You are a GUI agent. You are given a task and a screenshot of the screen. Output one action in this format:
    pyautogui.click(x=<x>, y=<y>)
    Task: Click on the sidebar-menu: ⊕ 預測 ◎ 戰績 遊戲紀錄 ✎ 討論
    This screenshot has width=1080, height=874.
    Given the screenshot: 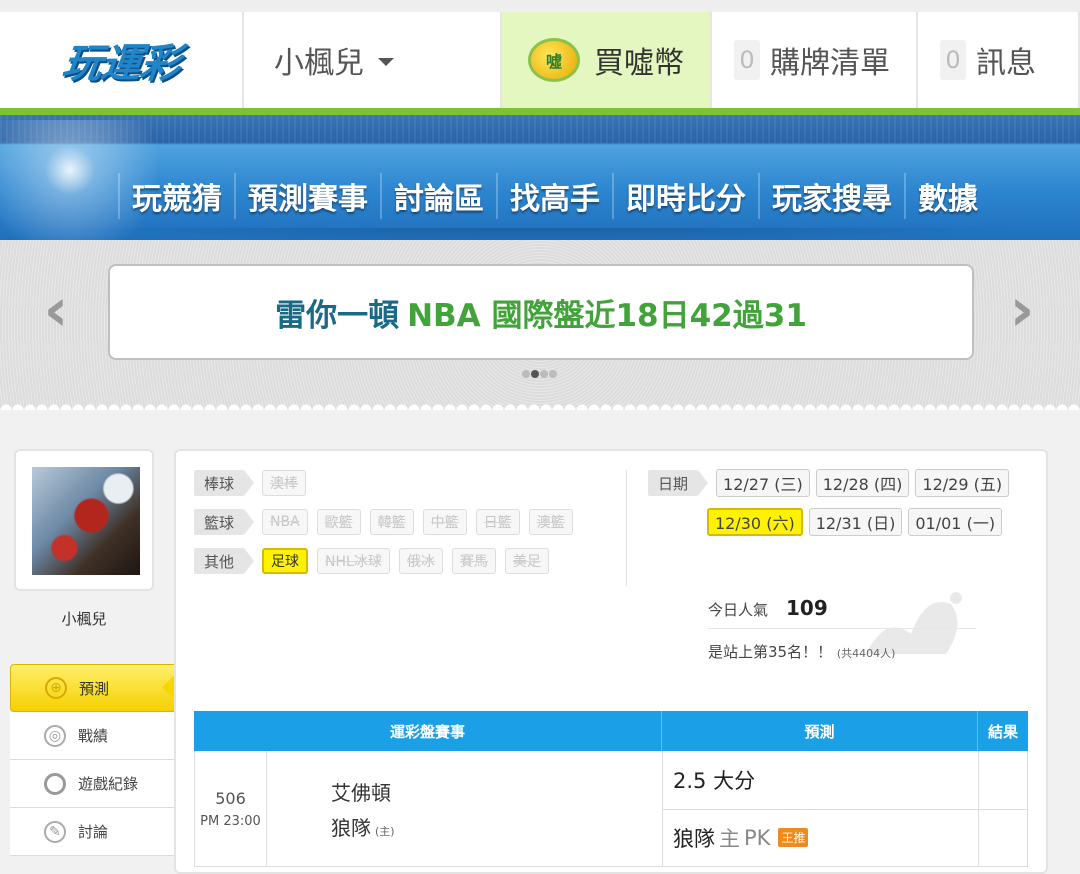 What is the action you would take?
    pyautogui.click(x=97, y=760)
    